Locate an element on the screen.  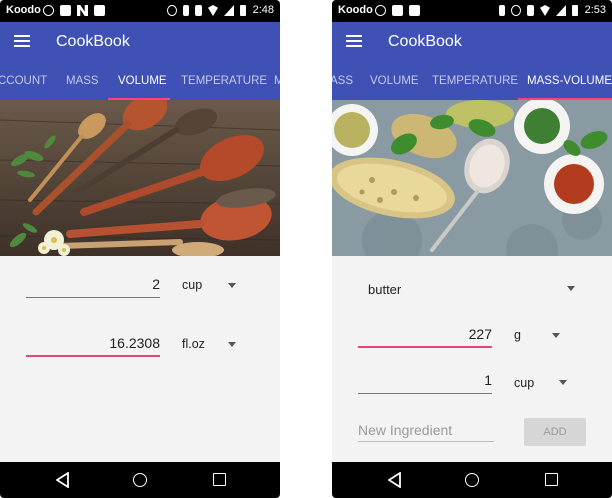
unit-select-volume: cup is located at coordinates (524, 383).